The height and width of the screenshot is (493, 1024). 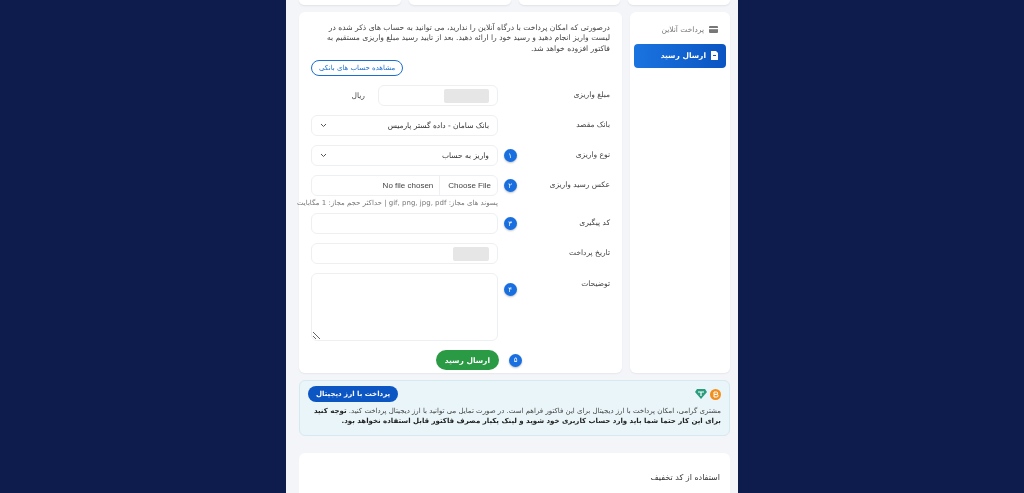 What do you see at coordinates (438, 96) in the screenshot?
I see `amount-field` at bounding box center [438, 96].